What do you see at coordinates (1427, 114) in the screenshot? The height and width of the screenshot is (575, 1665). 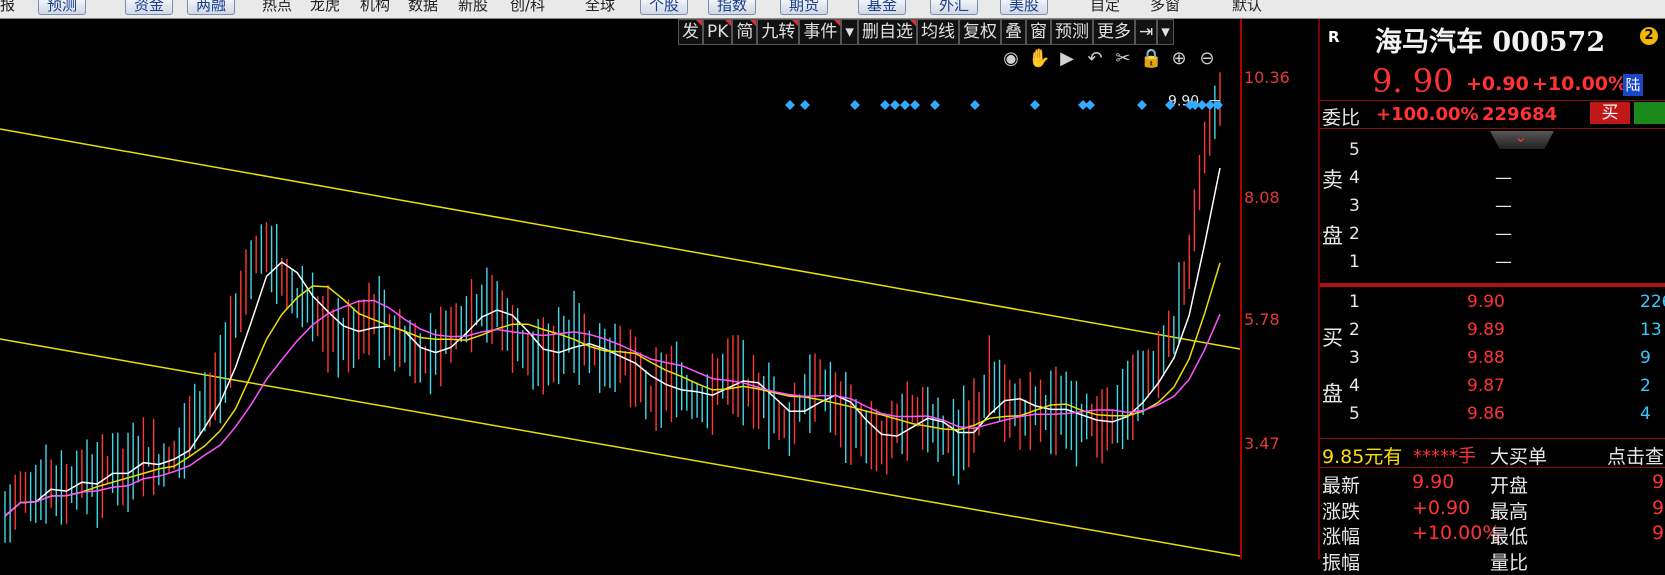 I see `weibi-pct: +100.00%` at bounding box center [1427, 114].